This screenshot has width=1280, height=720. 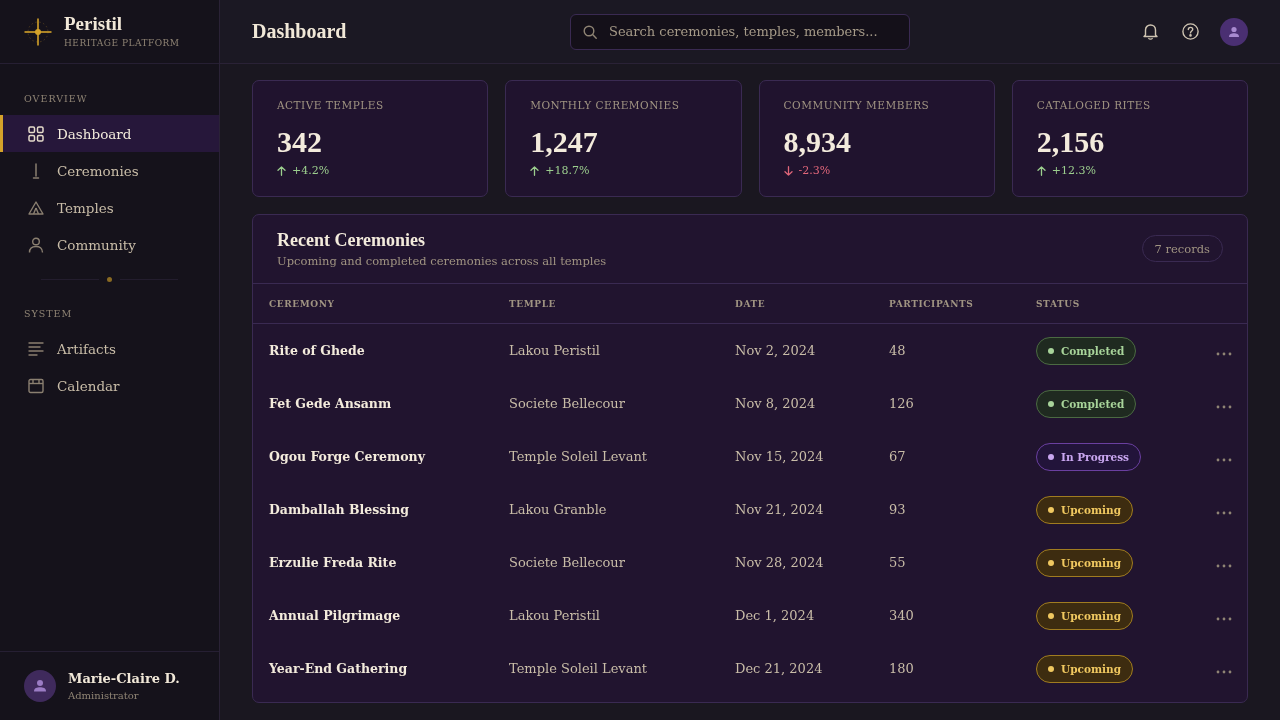 I want to click on stat-label: CATALOGED RITES, so click(x=1093, y=105).